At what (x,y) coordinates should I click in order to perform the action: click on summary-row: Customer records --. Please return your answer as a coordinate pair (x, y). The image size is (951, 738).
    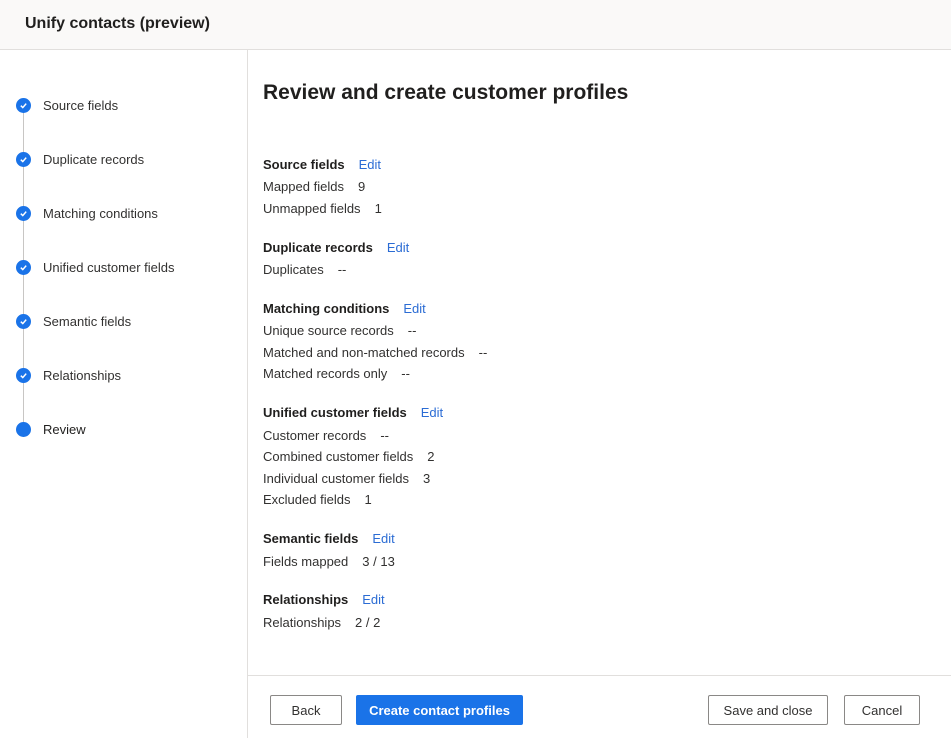
    Looking at the image, I should click on (326, 435).